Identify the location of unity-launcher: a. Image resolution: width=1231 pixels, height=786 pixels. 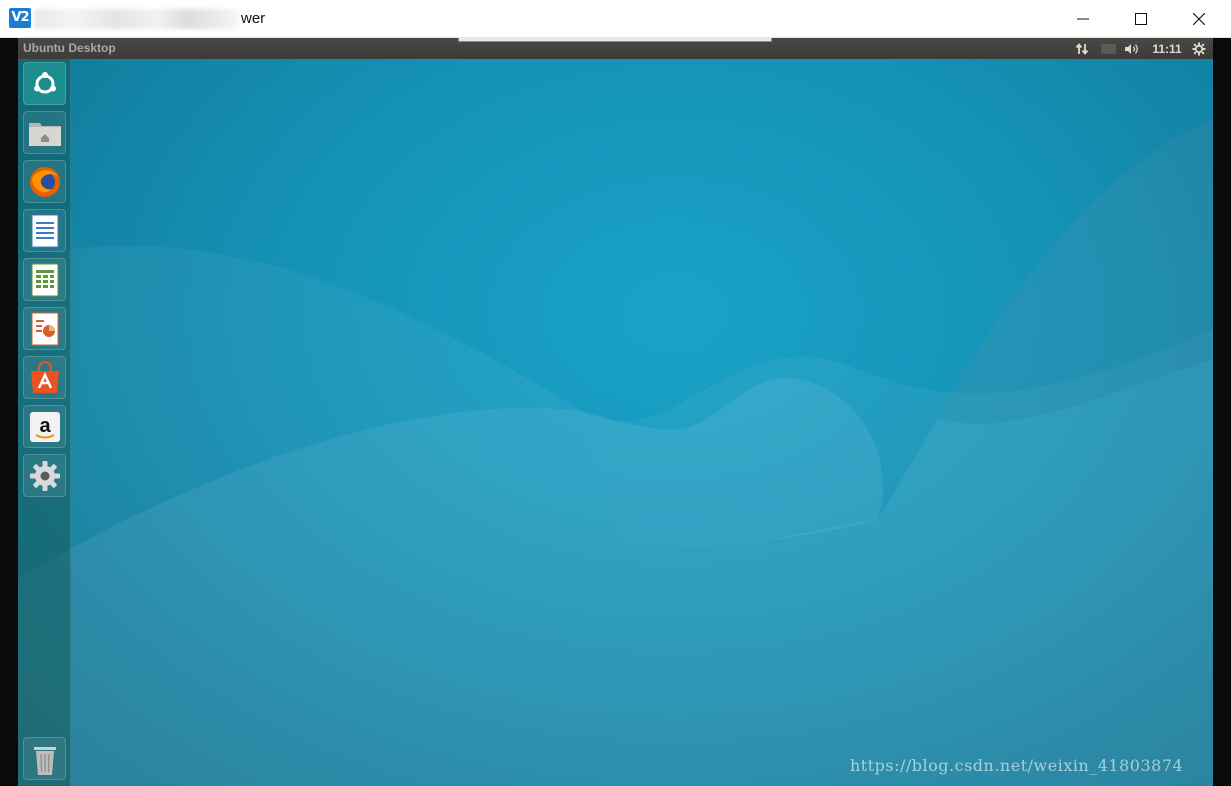
(44, 422).